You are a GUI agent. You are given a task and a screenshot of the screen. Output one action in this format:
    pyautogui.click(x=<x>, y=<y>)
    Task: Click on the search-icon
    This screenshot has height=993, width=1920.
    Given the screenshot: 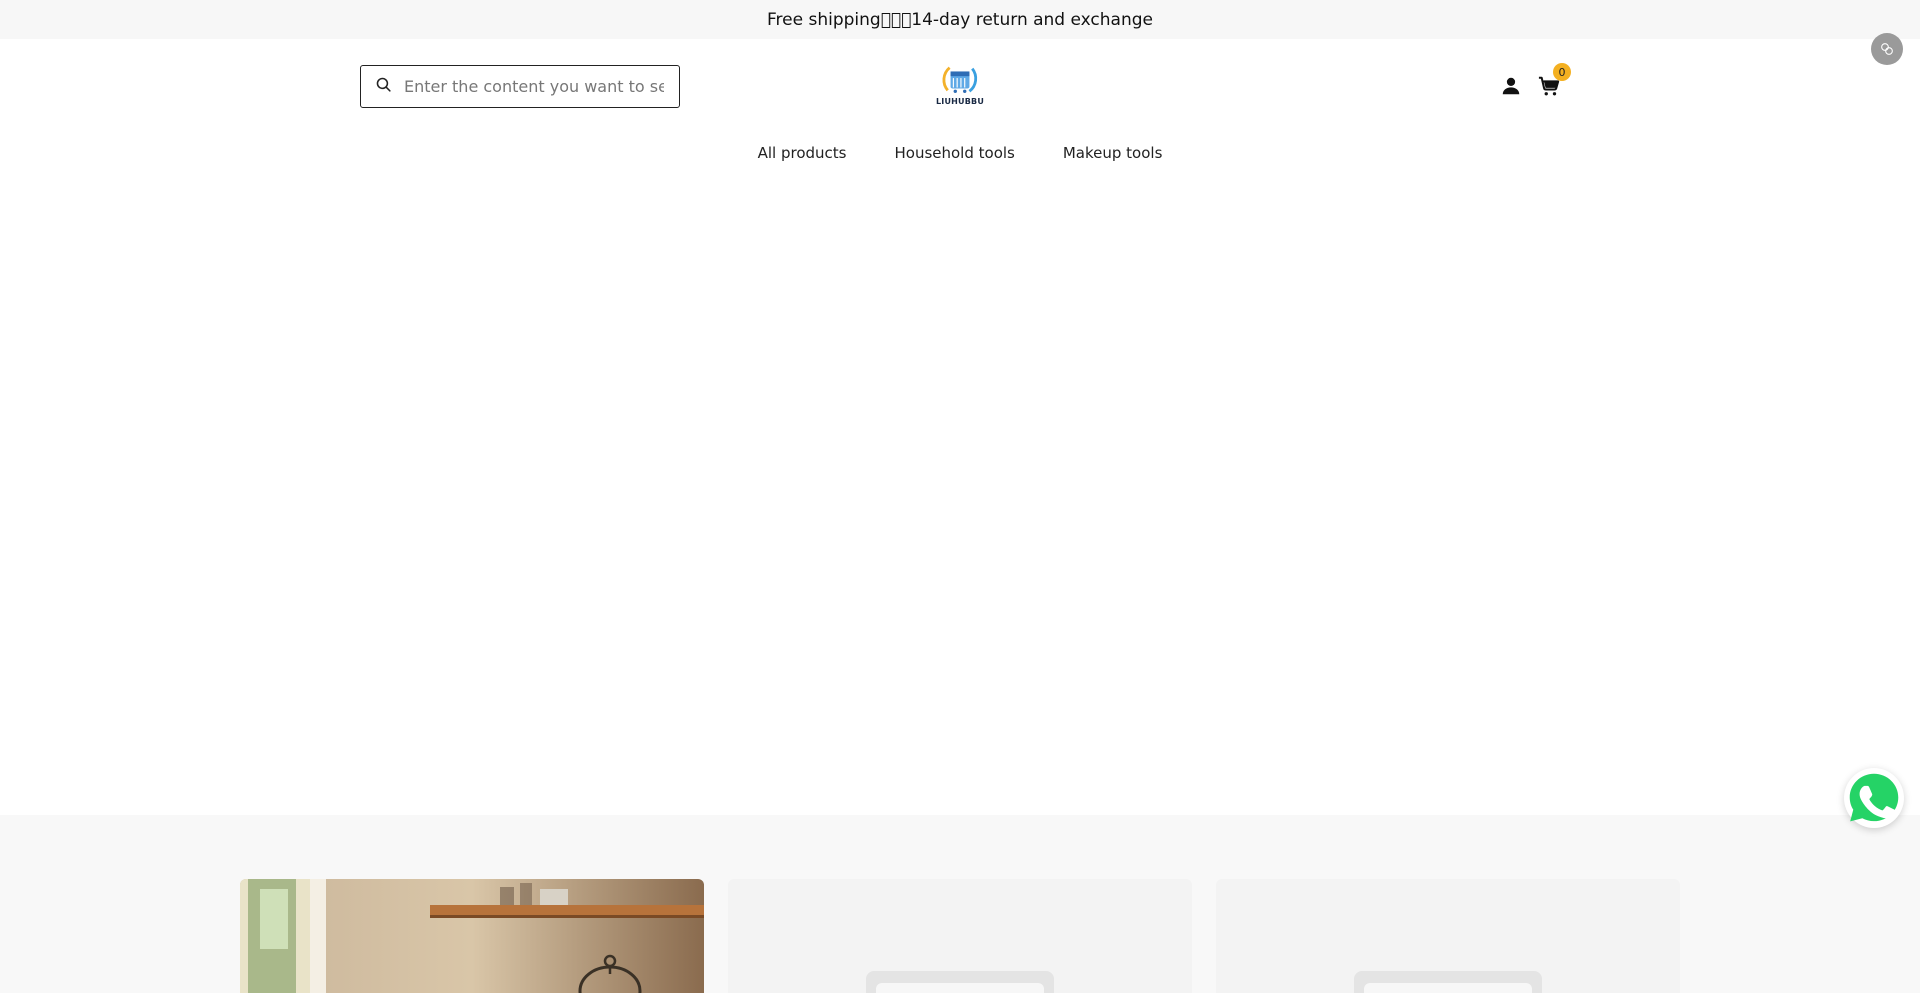 What is the action you would take?
    pyautogui.click(x=383, y=86)
    